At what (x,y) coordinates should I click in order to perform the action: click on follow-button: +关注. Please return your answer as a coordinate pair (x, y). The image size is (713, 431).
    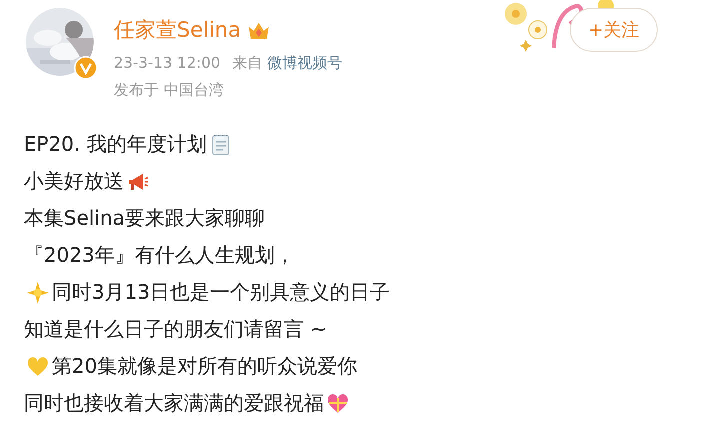
    Looking at the image, I should click on (614, 30).